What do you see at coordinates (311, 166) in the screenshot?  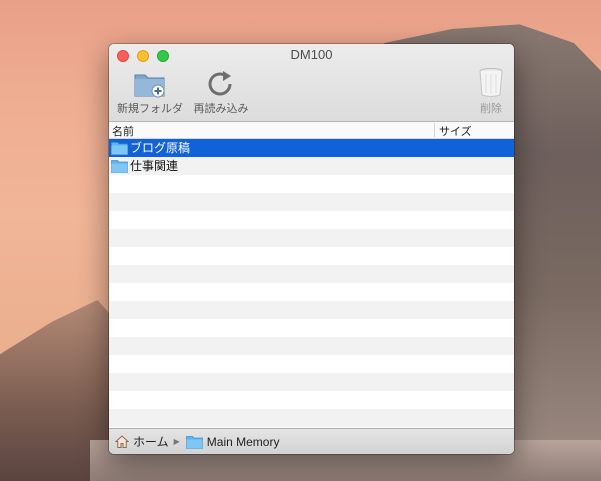 I see `list-item: 仕事関連` at bounding box center [311, 166].